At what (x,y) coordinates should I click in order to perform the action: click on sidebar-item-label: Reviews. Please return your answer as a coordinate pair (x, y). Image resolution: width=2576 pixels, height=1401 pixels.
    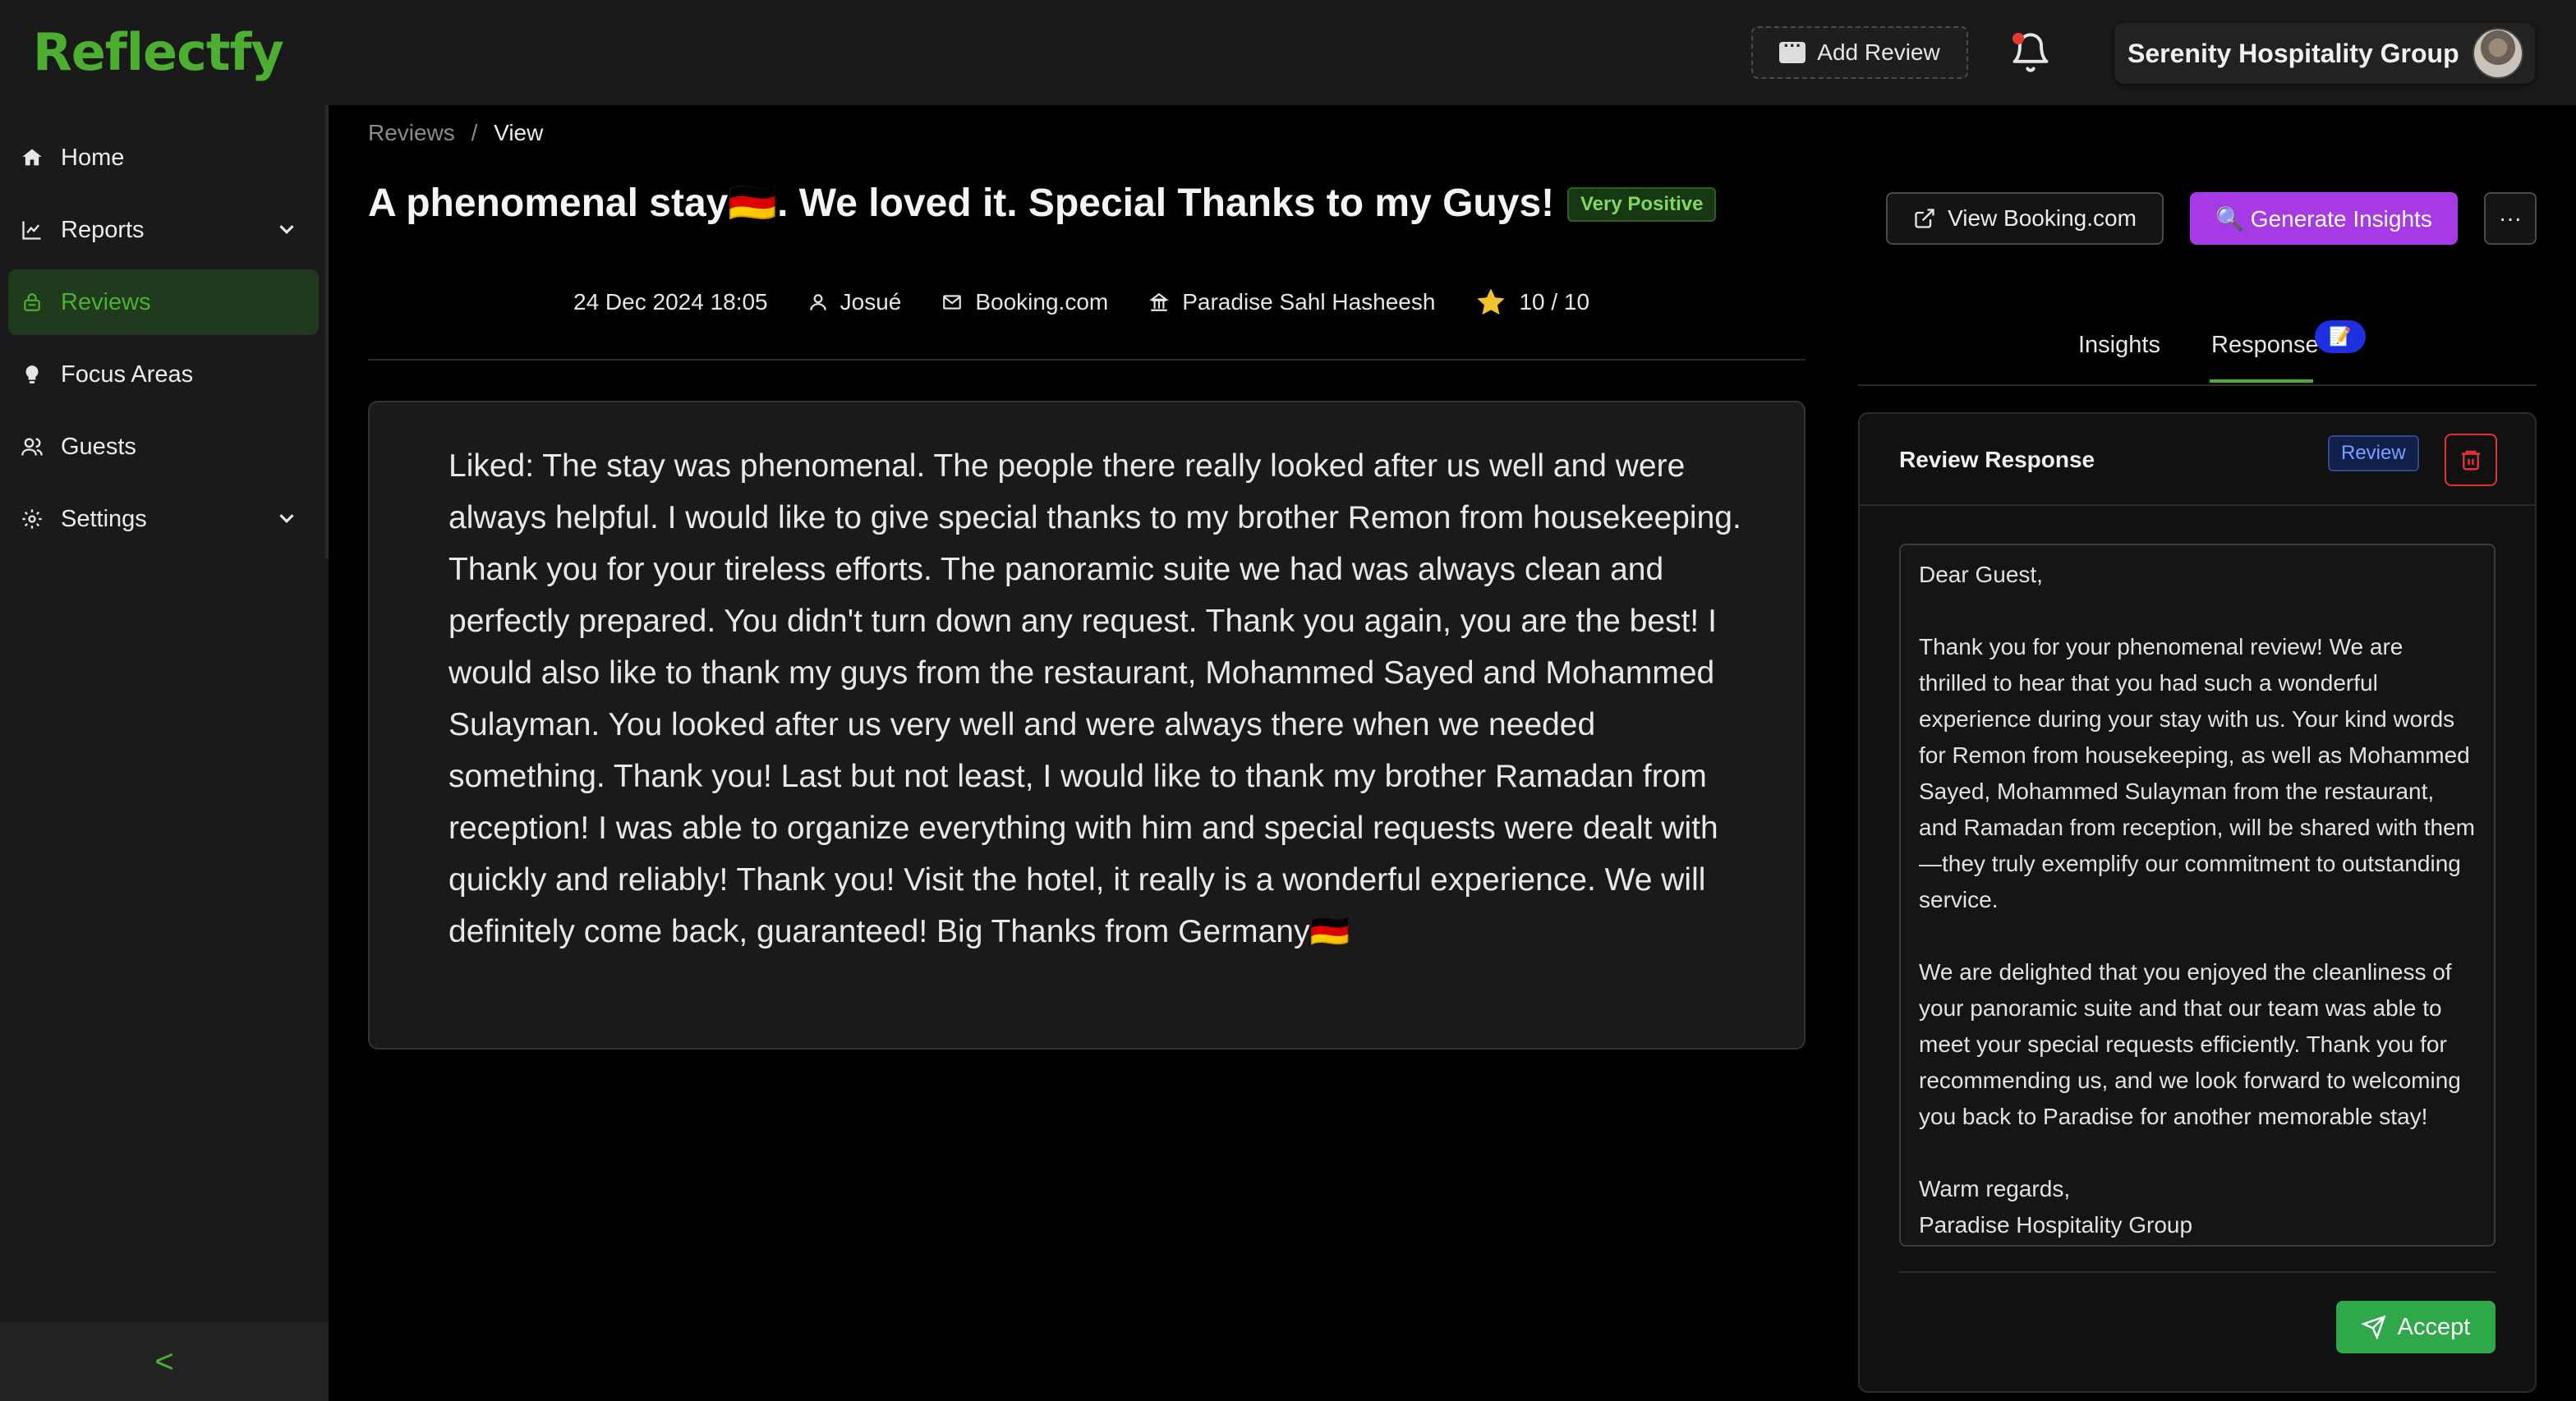
    Looking at the image, I should click on (106, 301).